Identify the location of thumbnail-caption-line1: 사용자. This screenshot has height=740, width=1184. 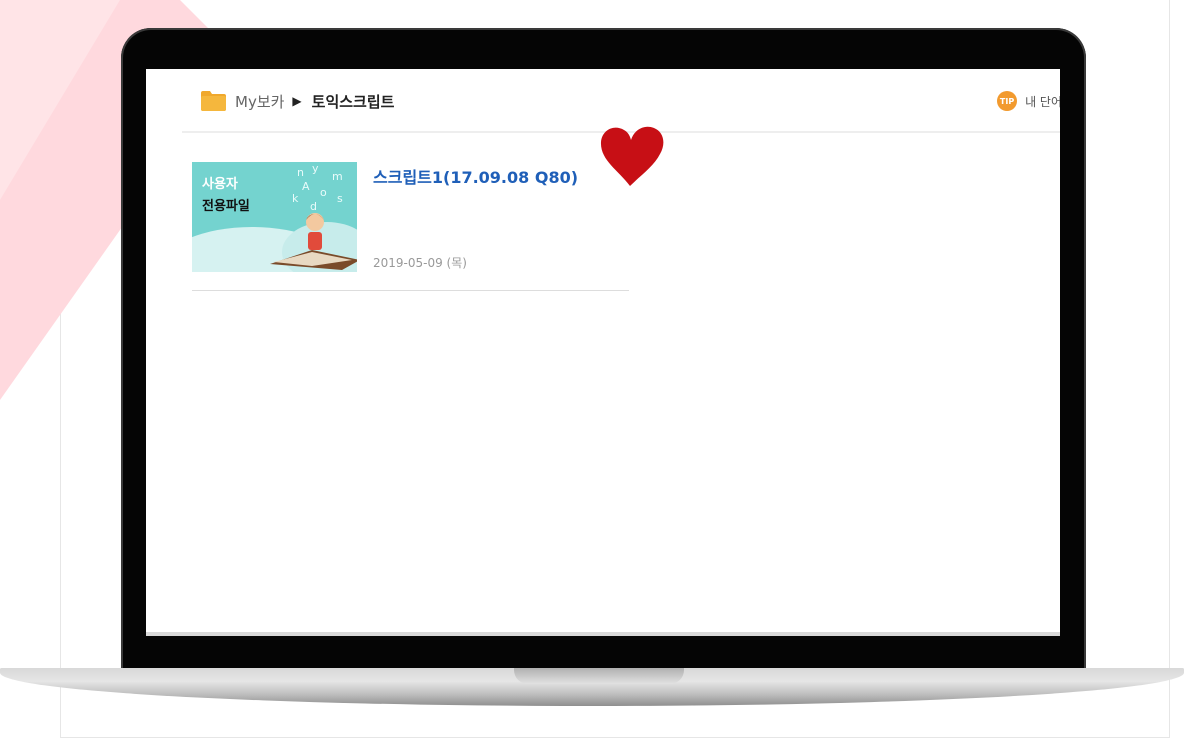
(220, 184).